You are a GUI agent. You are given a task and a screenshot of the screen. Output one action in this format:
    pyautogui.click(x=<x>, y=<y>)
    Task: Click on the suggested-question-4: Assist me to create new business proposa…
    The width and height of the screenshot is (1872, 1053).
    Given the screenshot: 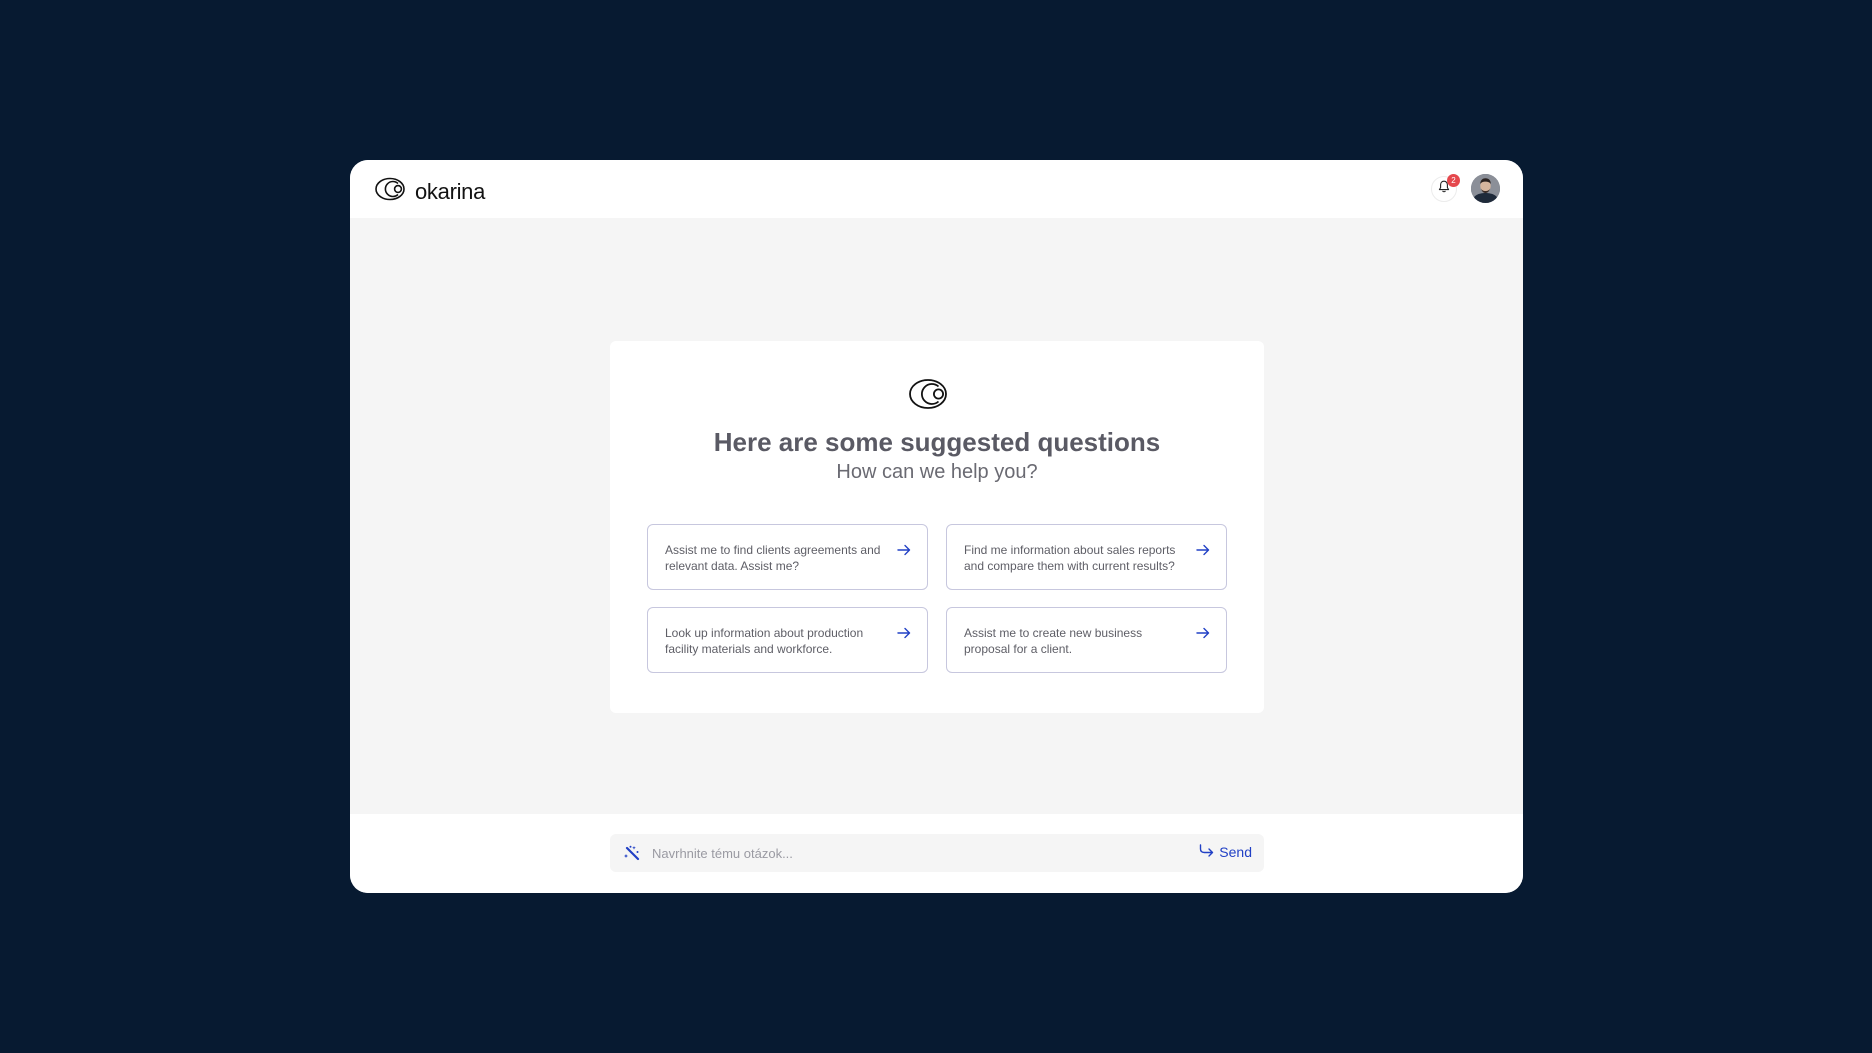 What is the action you would take?
    pyautogui.click(x=1086, y=640)
    